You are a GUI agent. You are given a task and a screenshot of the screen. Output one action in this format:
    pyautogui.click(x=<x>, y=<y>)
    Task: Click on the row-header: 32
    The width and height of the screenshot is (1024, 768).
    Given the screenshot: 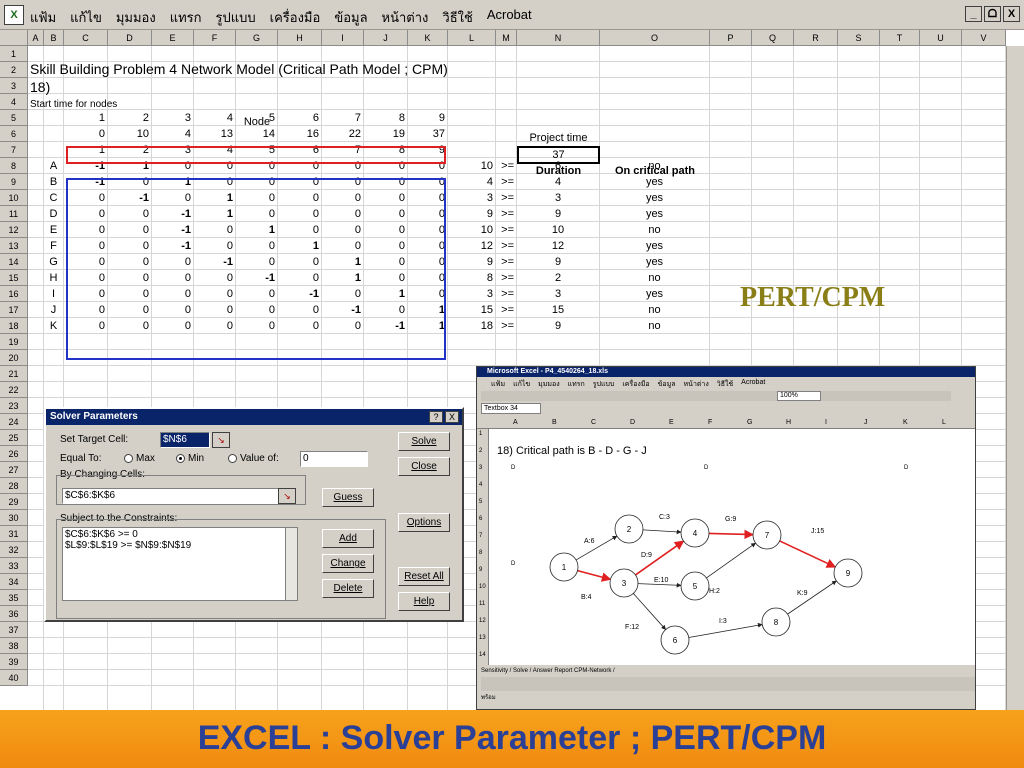 What is the action you would take?
    pyautogui.click(x=14, y=550)
    